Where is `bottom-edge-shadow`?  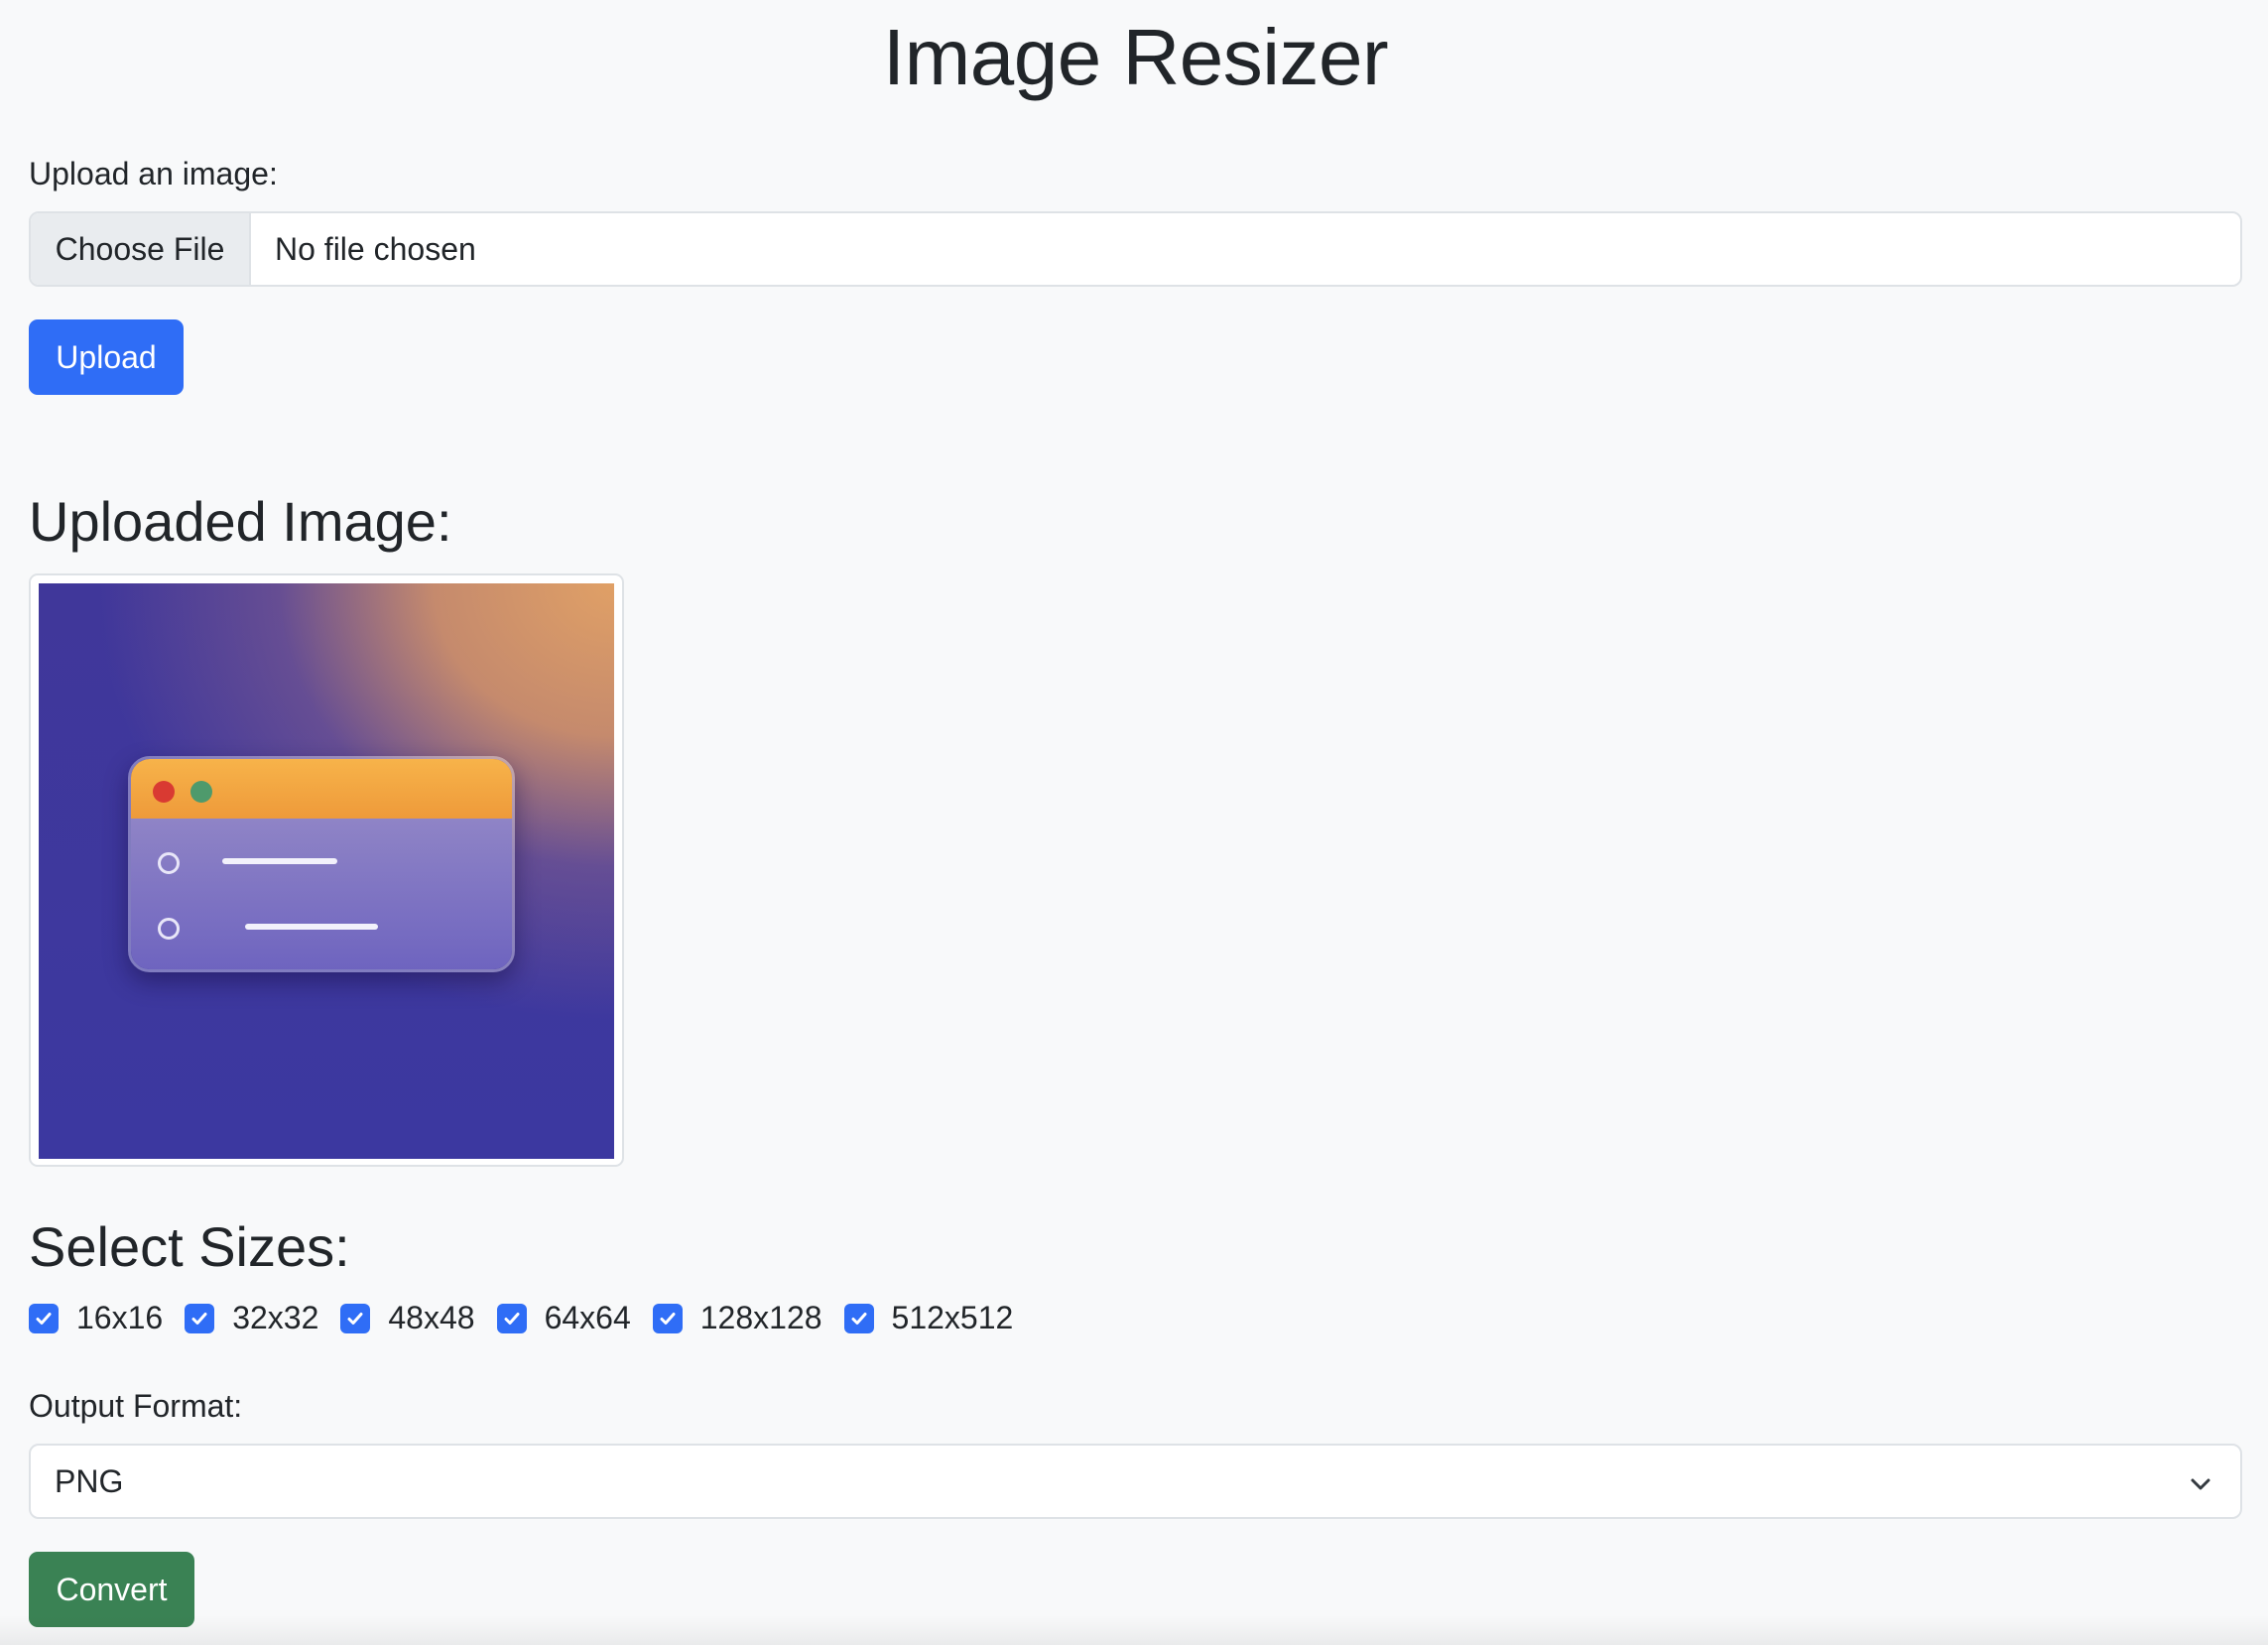 bottom-edge-shadow is located at coordinates (1134, 1630).